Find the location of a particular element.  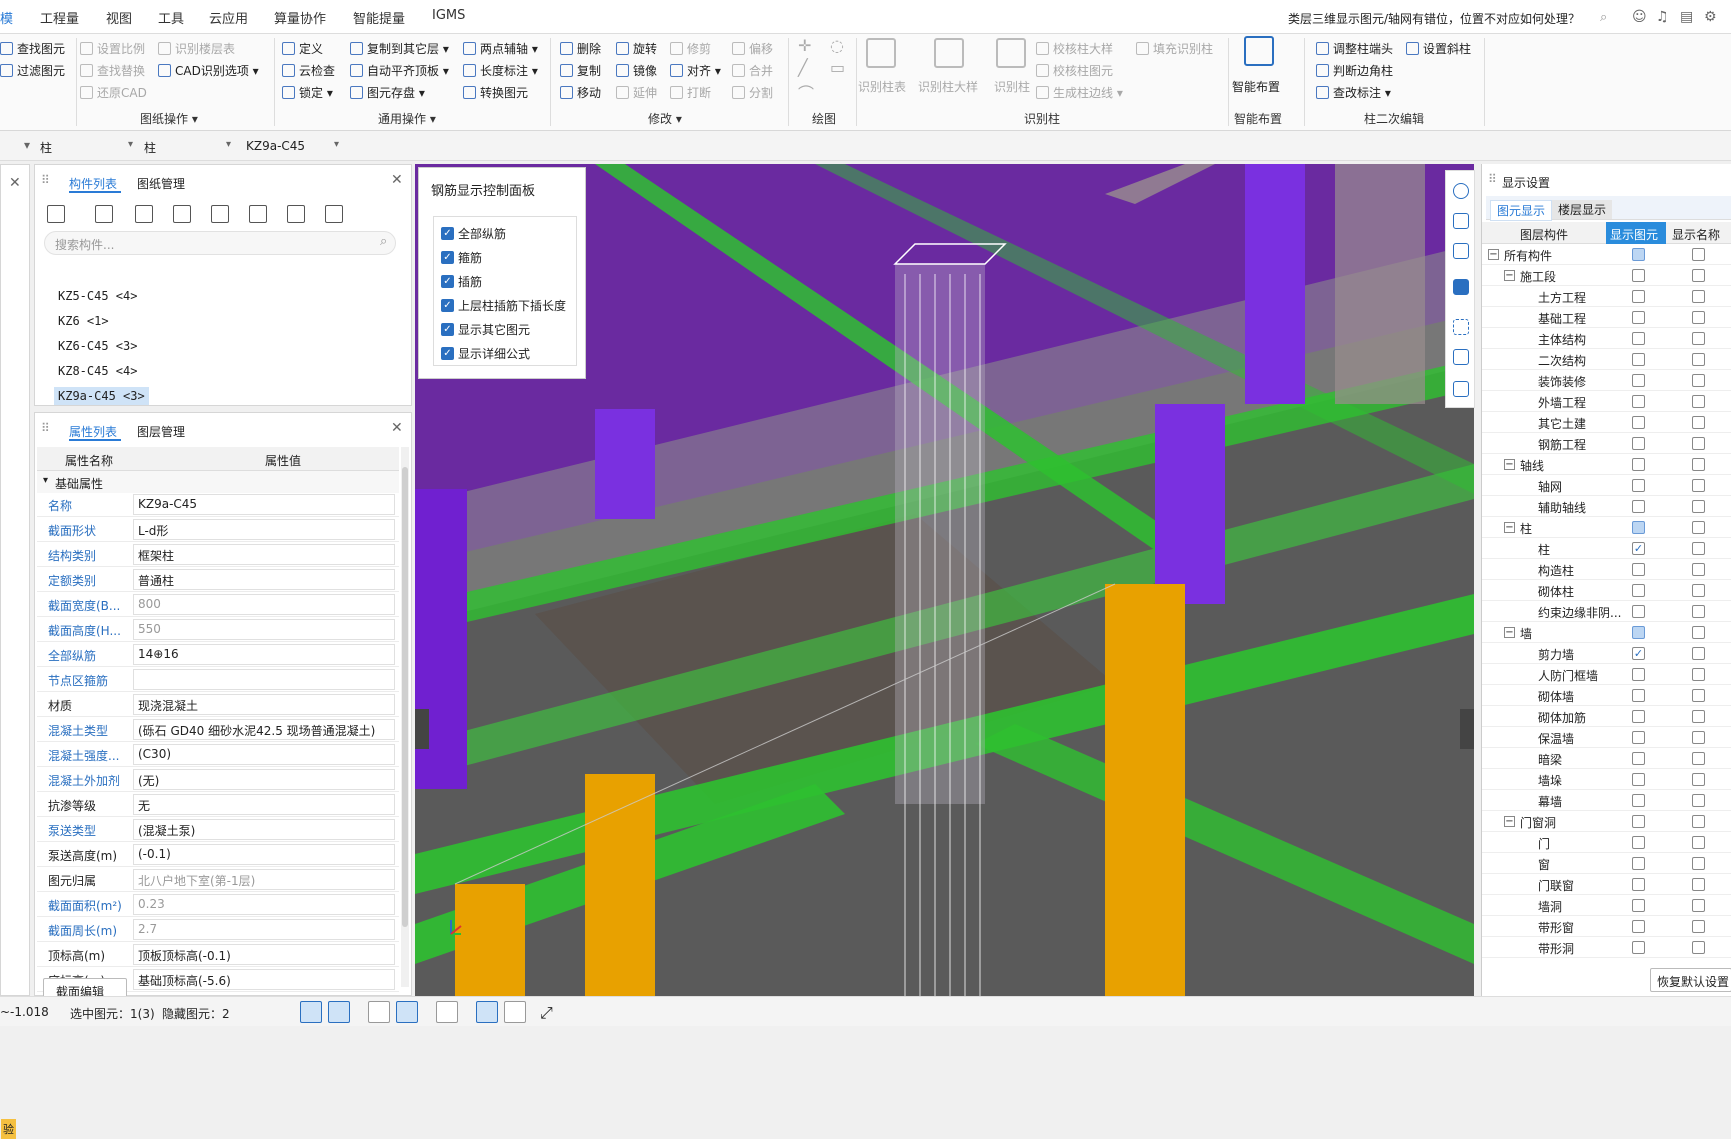

property-value: (C30) is located at coordinates (264, 754).